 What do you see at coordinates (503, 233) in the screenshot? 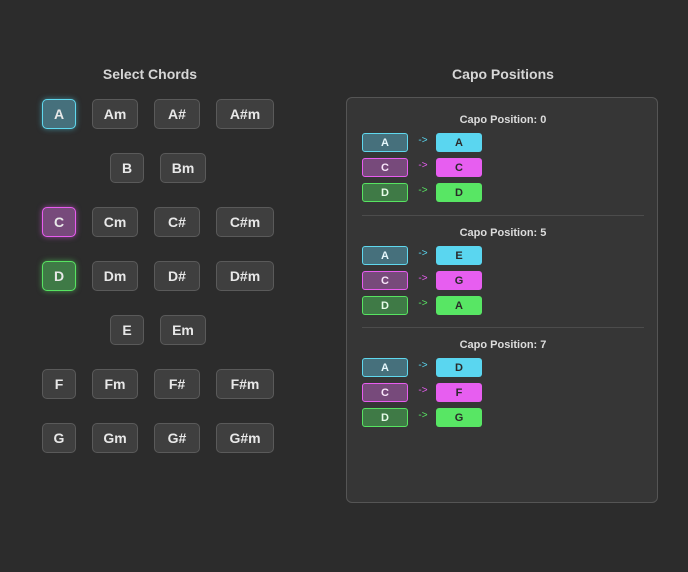
I see `capo-heading: Capo Position: 5` at bounding box center [503, 233].